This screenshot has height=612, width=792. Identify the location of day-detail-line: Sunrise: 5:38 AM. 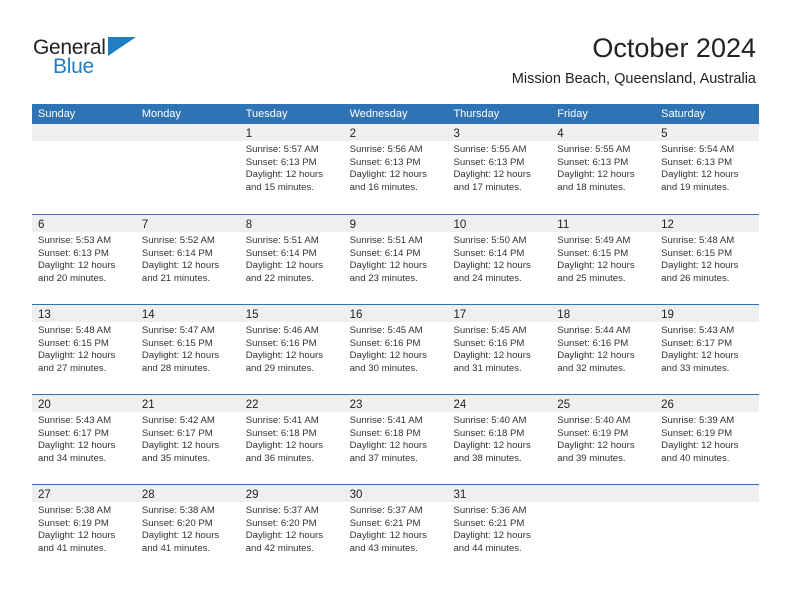
(178, 510).